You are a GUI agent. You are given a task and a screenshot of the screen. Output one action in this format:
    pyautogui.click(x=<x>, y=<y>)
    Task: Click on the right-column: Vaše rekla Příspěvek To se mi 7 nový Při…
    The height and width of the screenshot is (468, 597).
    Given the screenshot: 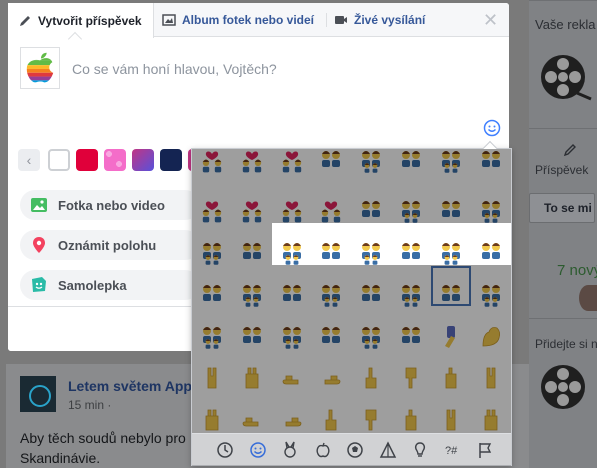 What is the action you would take?
    pyautogui.click(x=563, y=234)
    